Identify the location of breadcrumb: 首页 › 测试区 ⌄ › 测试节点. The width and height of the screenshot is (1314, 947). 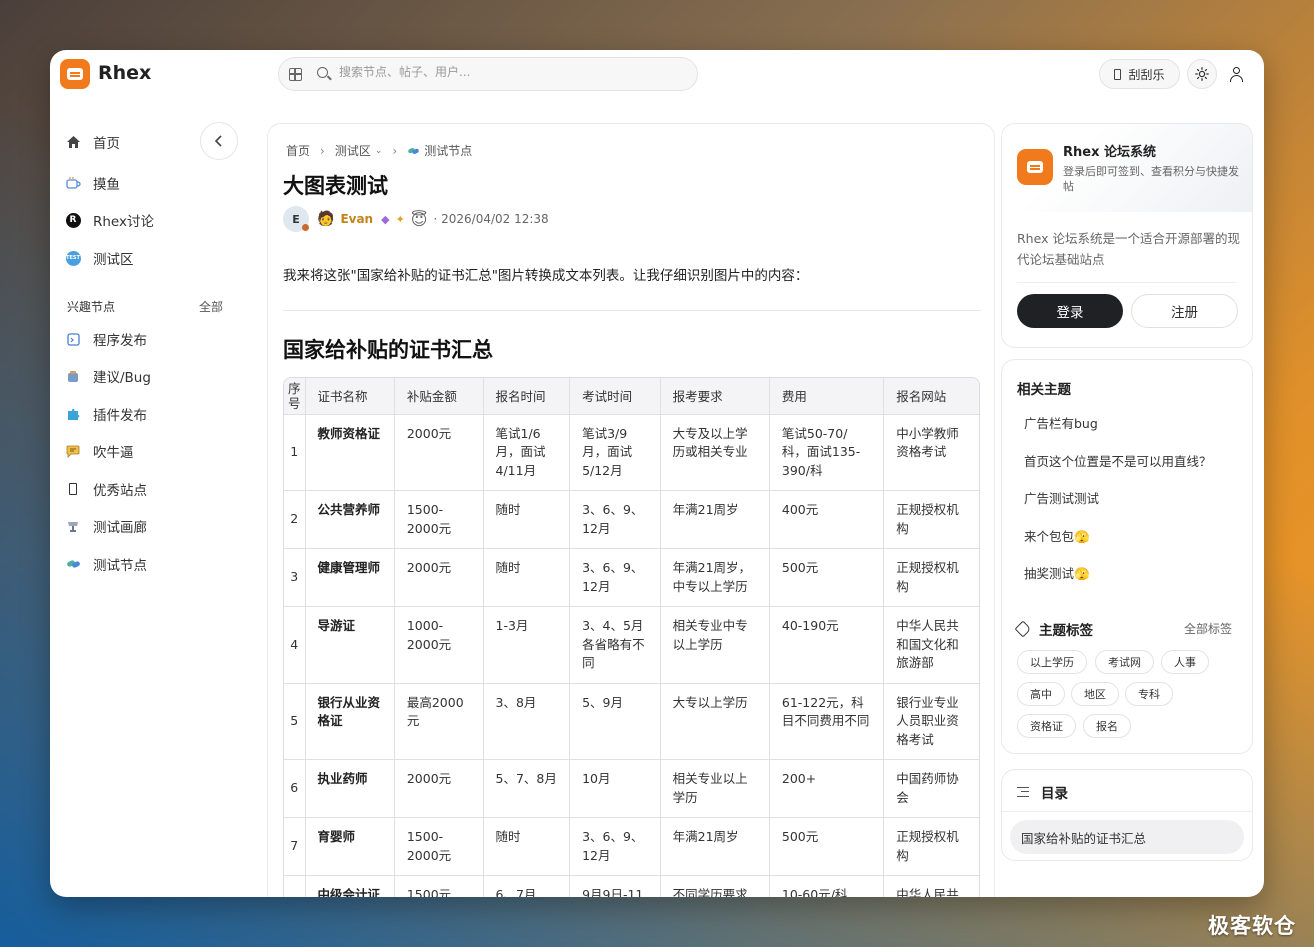
(379, 150).